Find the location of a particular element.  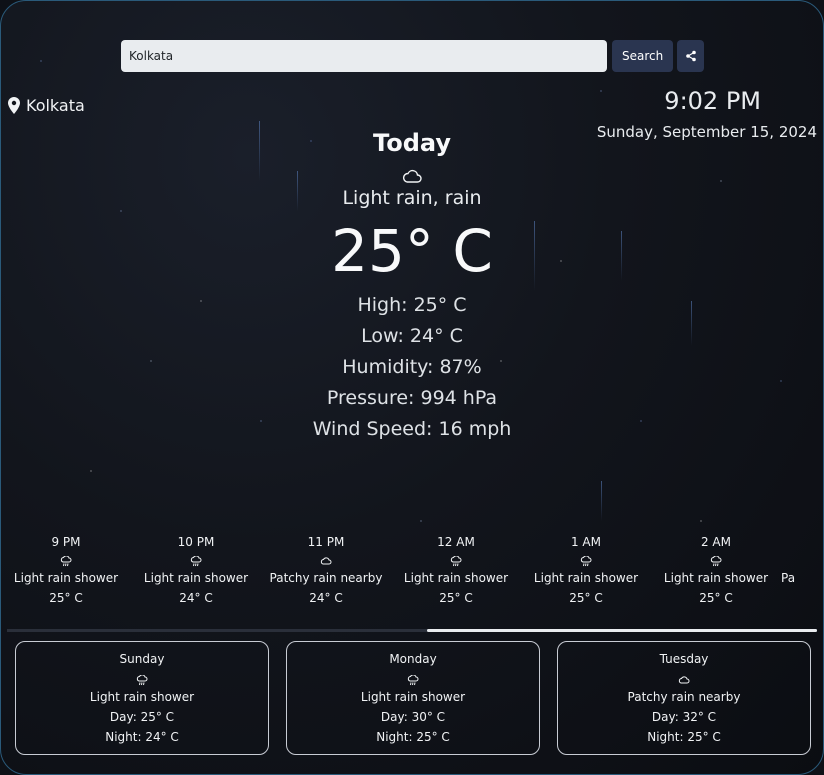

hourly-item-partial: Pa is located at coordinates (801, 570).